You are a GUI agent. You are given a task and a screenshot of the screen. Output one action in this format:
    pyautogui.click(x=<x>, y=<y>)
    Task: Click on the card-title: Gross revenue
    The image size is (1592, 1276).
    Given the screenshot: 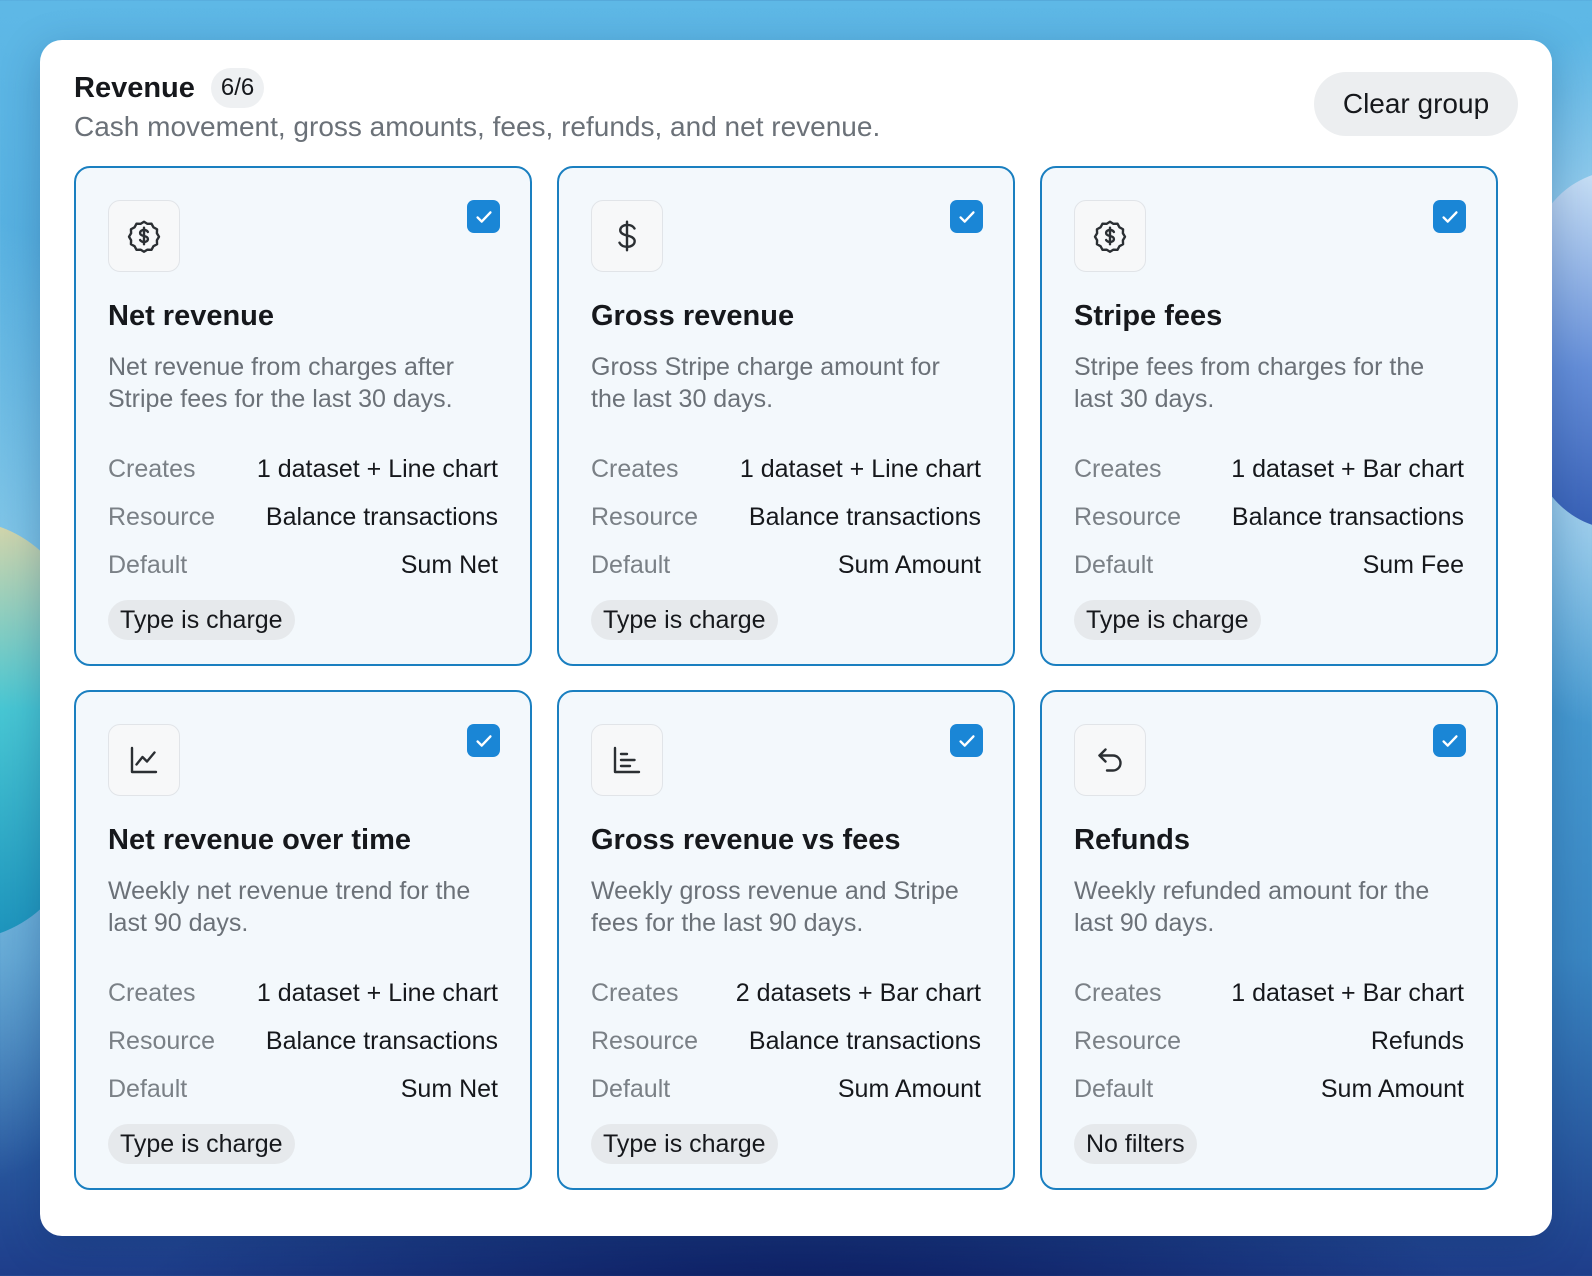 What is the action you would take?
    pyautogui.click(x=693, y=316)
    